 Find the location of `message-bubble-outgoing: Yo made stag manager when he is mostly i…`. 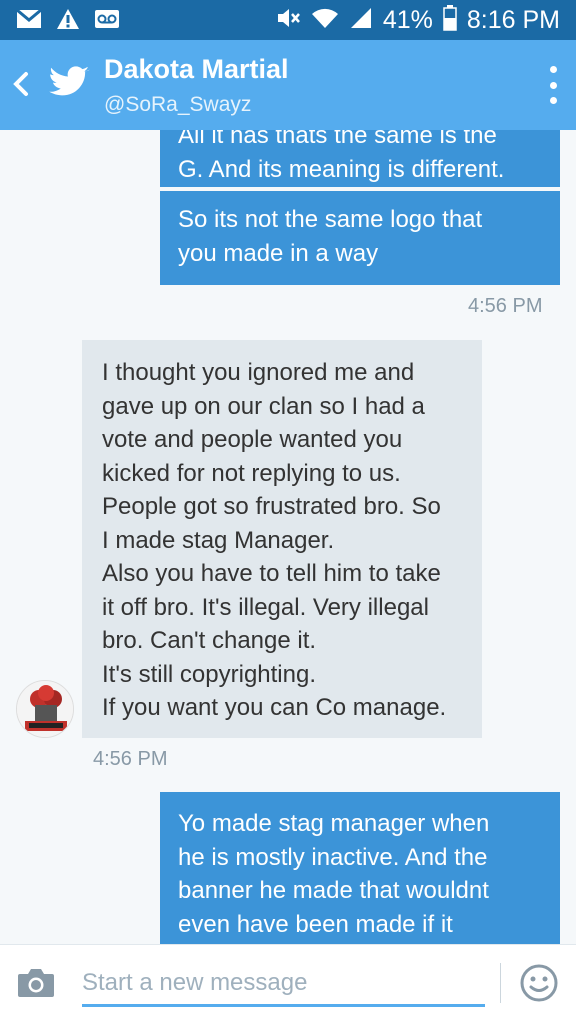

message-bubble-outgoing: Yo made stag manager when he is mostly i… is located at coordinates (360, 868).